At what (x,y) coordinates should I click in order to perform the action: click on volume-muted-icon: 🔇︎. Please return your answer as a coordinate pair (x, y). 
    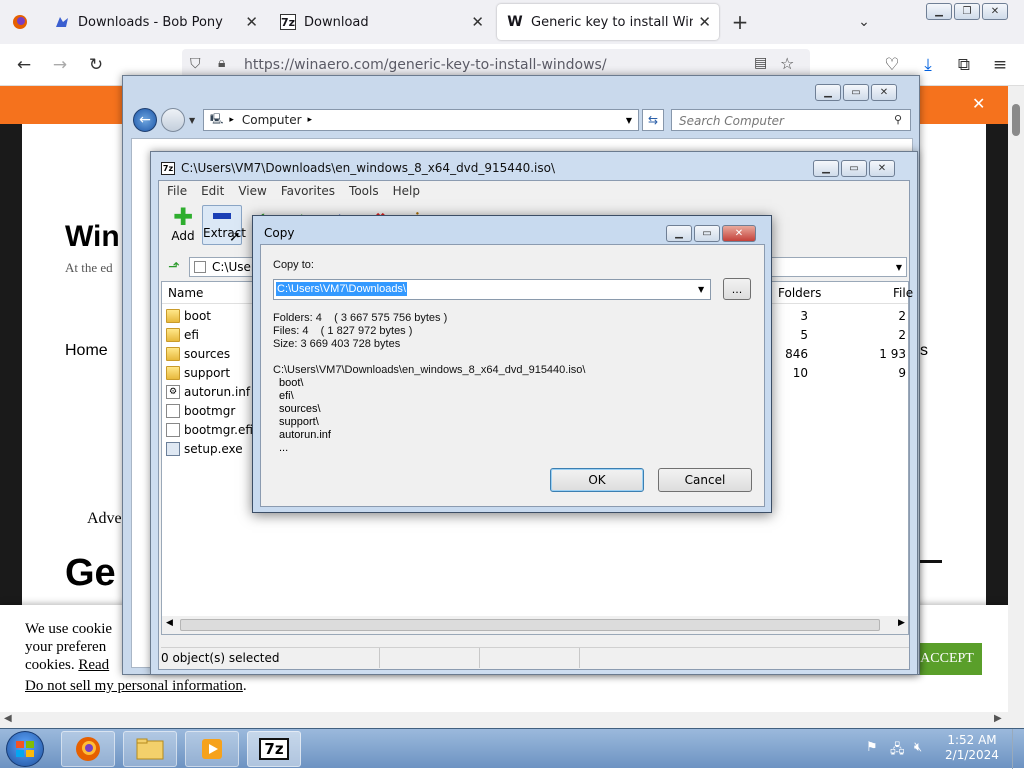
    Looking at the image, I should click on (918, 747).